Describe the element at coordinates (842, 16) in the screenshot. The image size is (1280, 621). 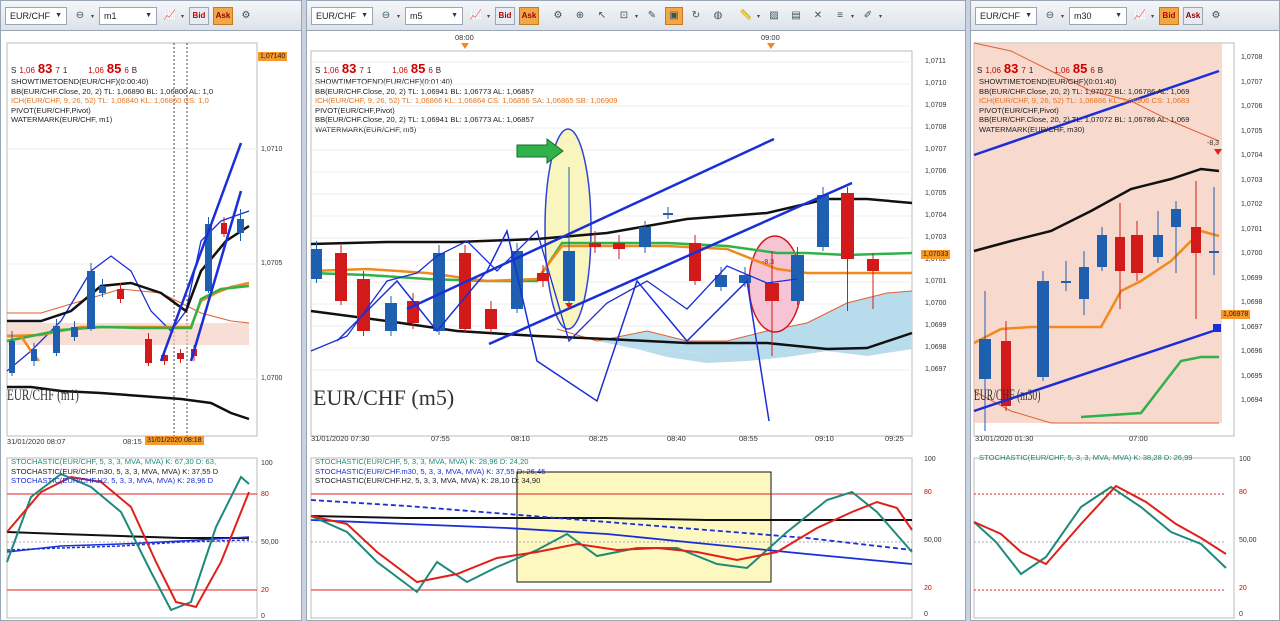
I see `menu-icon: ≡ ▾` at that location.